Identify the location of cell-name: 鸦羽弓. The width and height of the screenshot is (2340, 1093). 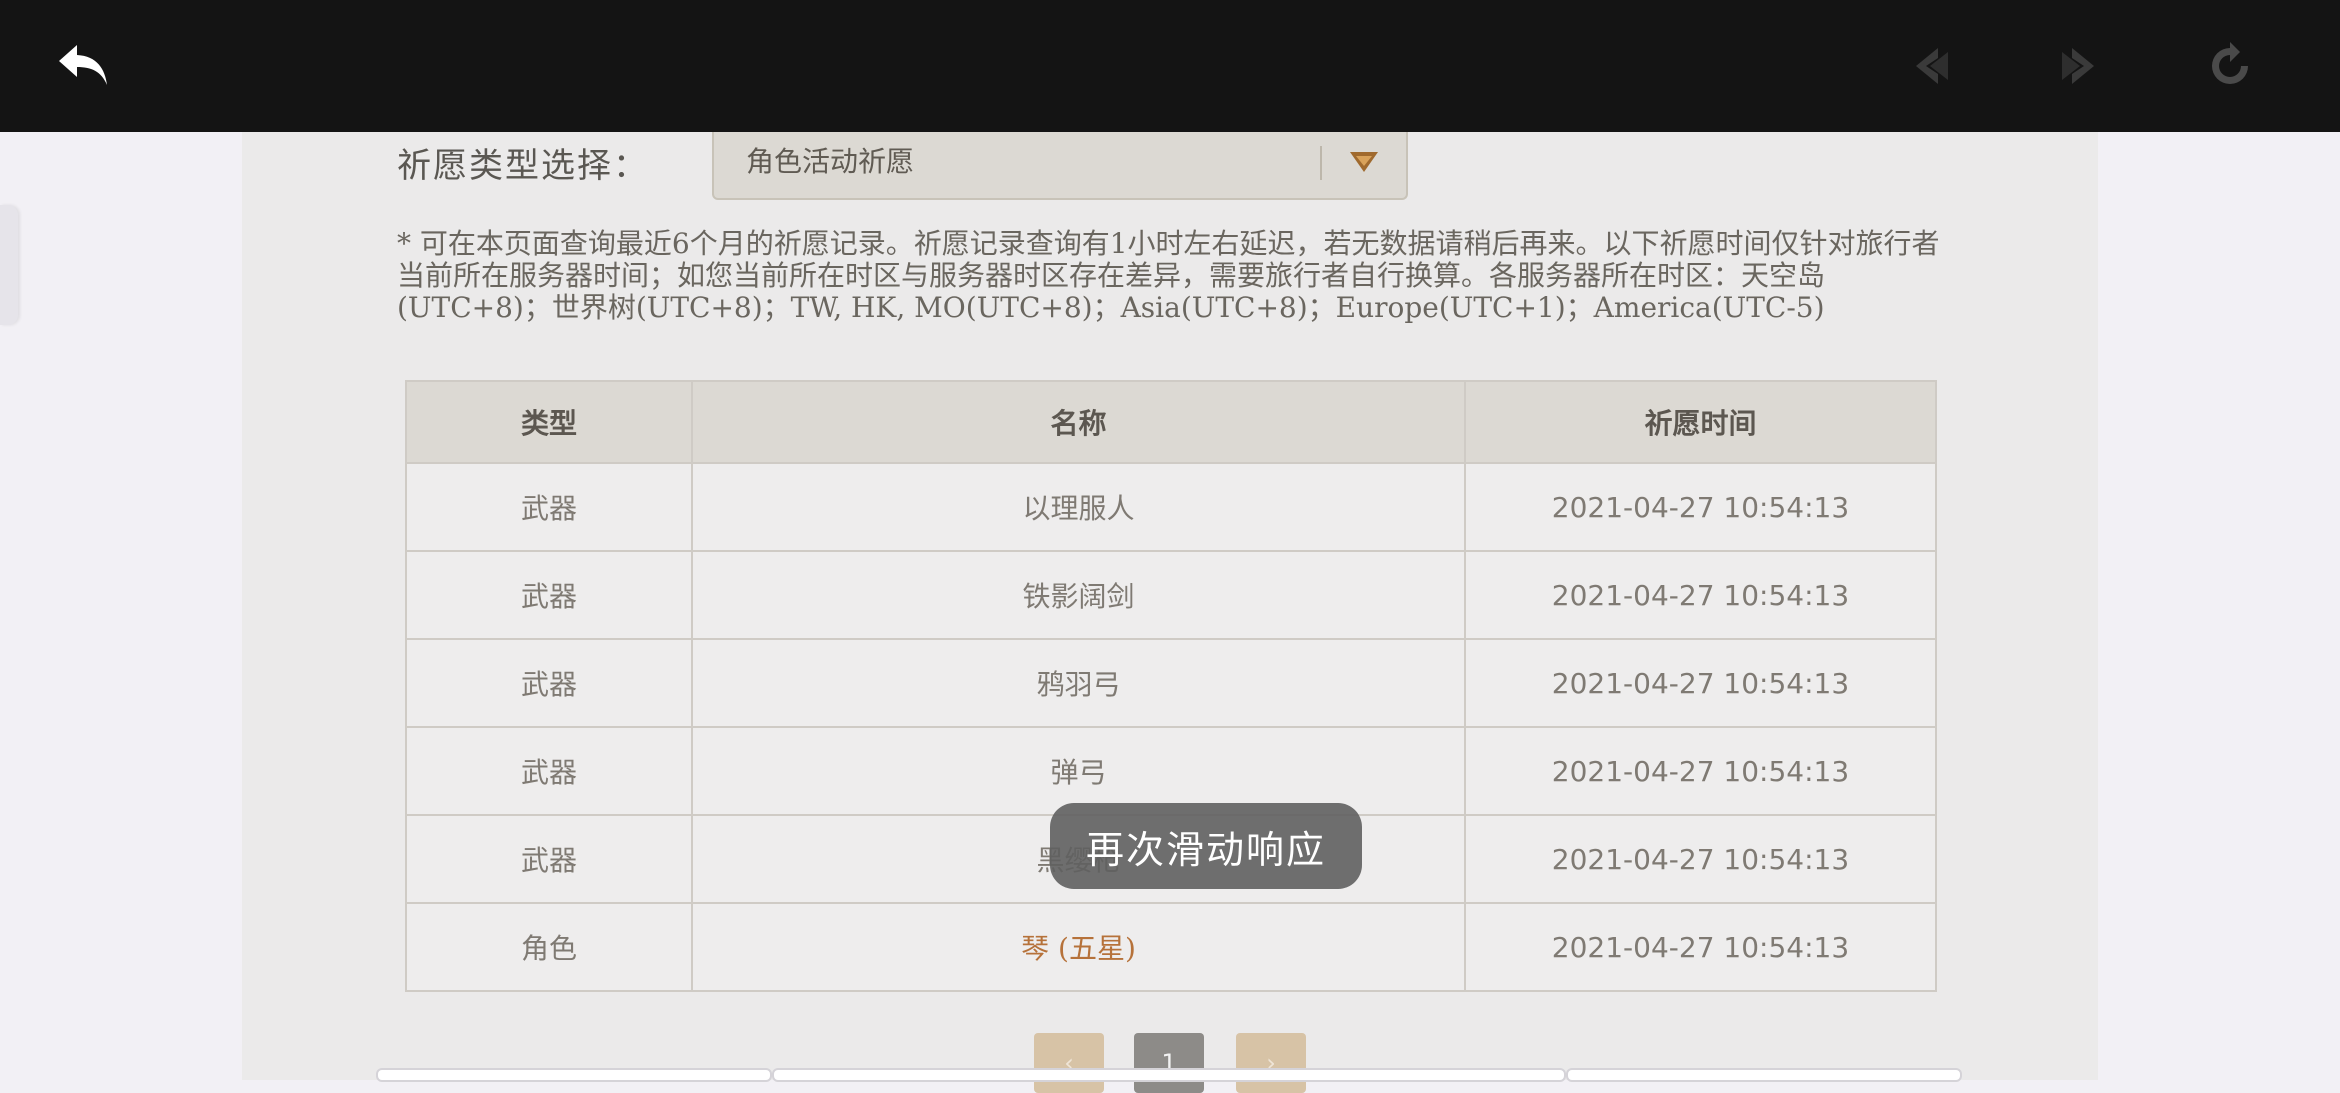
(1078, 683).